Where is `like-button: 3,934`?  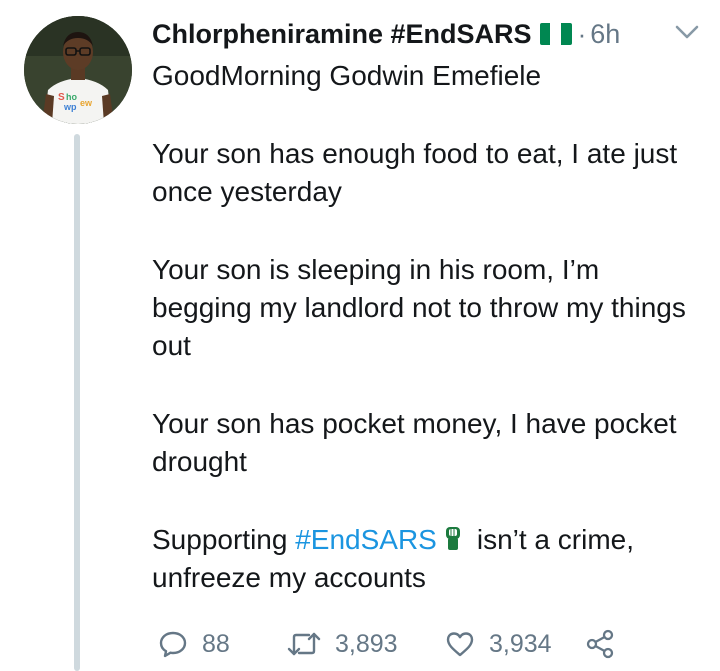
like-button: 3,934 is located at coordinates (515, 644).